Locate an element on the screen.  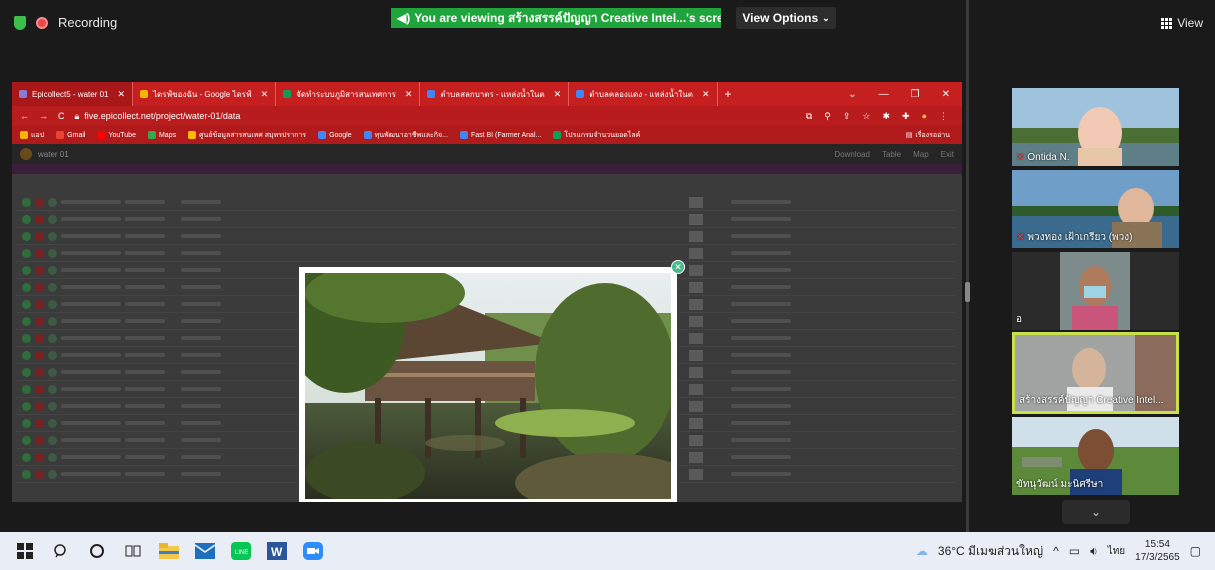
zoom-icon: ⚲ is located at coordinates (827, 116).